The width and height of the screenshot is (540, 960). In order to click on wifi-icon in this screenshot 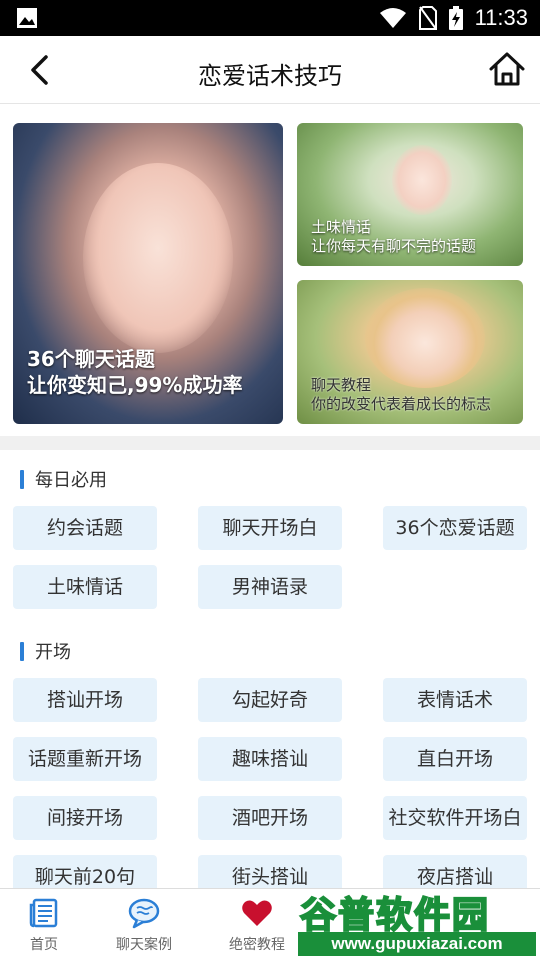, I will do `click(392, 18)`.